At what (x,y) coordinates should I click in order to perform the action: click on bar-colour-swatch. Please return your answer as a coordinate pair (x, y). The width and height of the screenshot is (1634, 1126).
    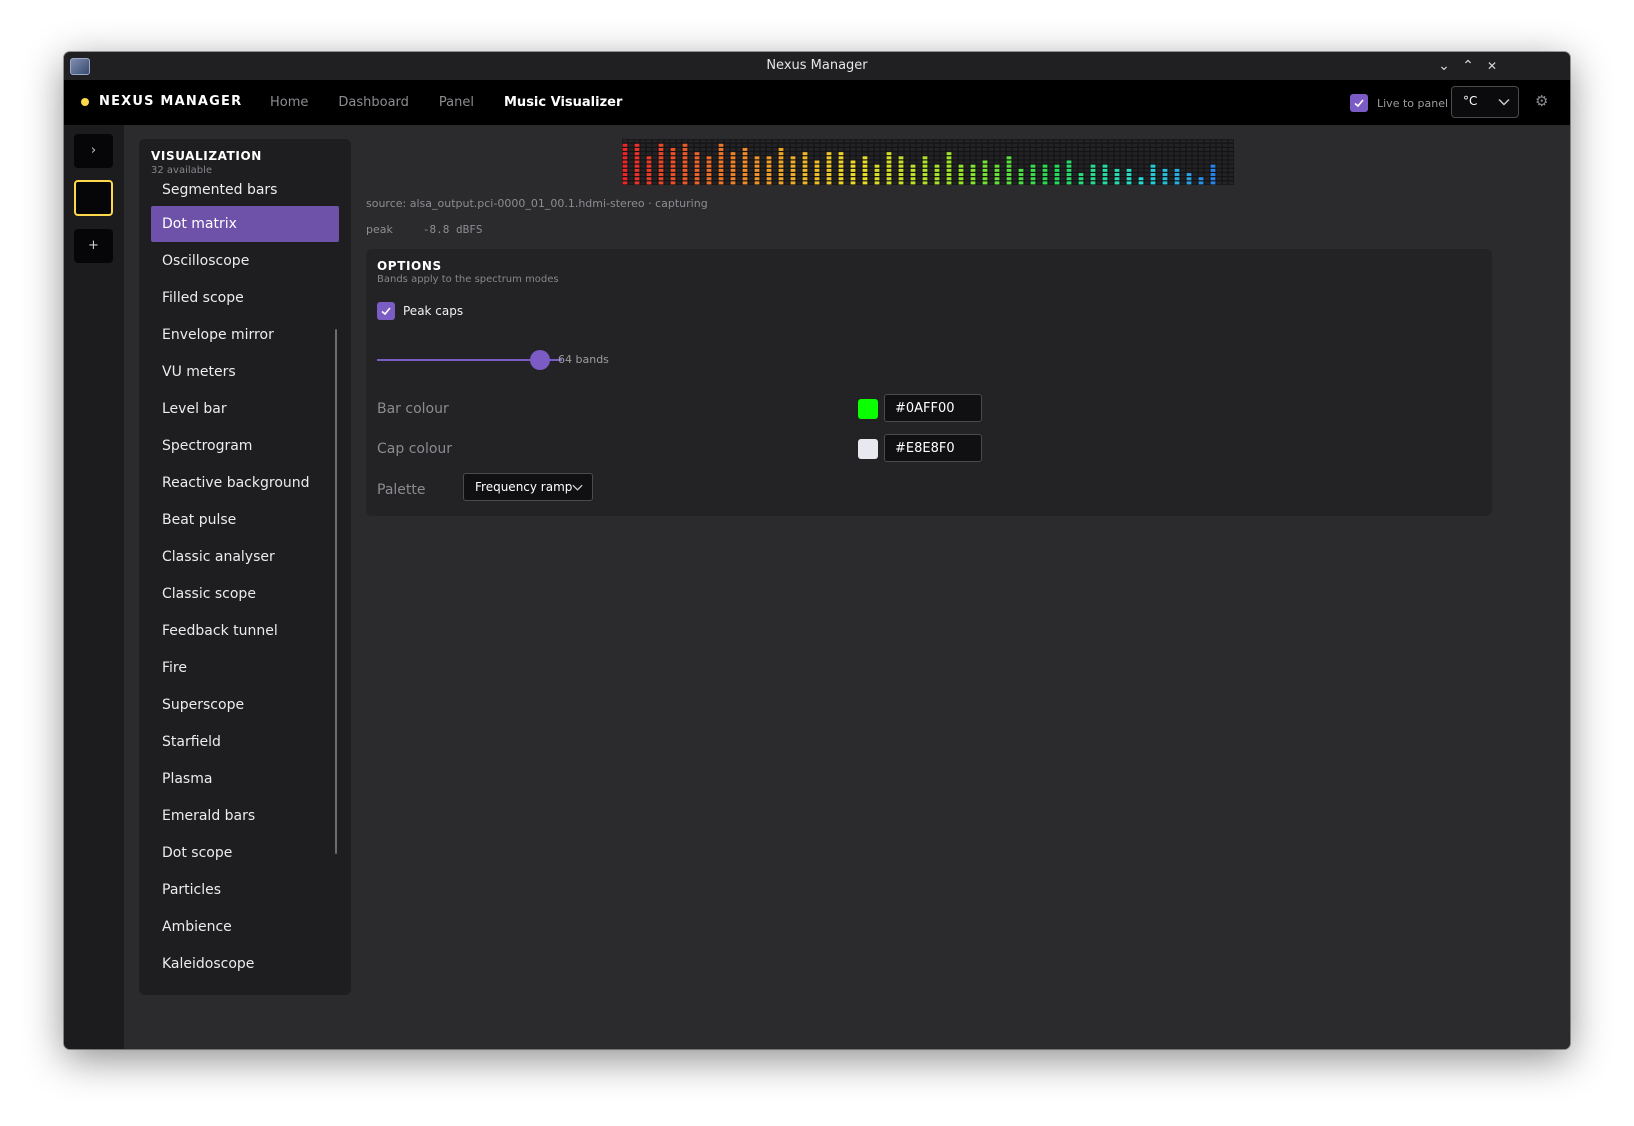
    Looking at the image, I should click on (868, 409).